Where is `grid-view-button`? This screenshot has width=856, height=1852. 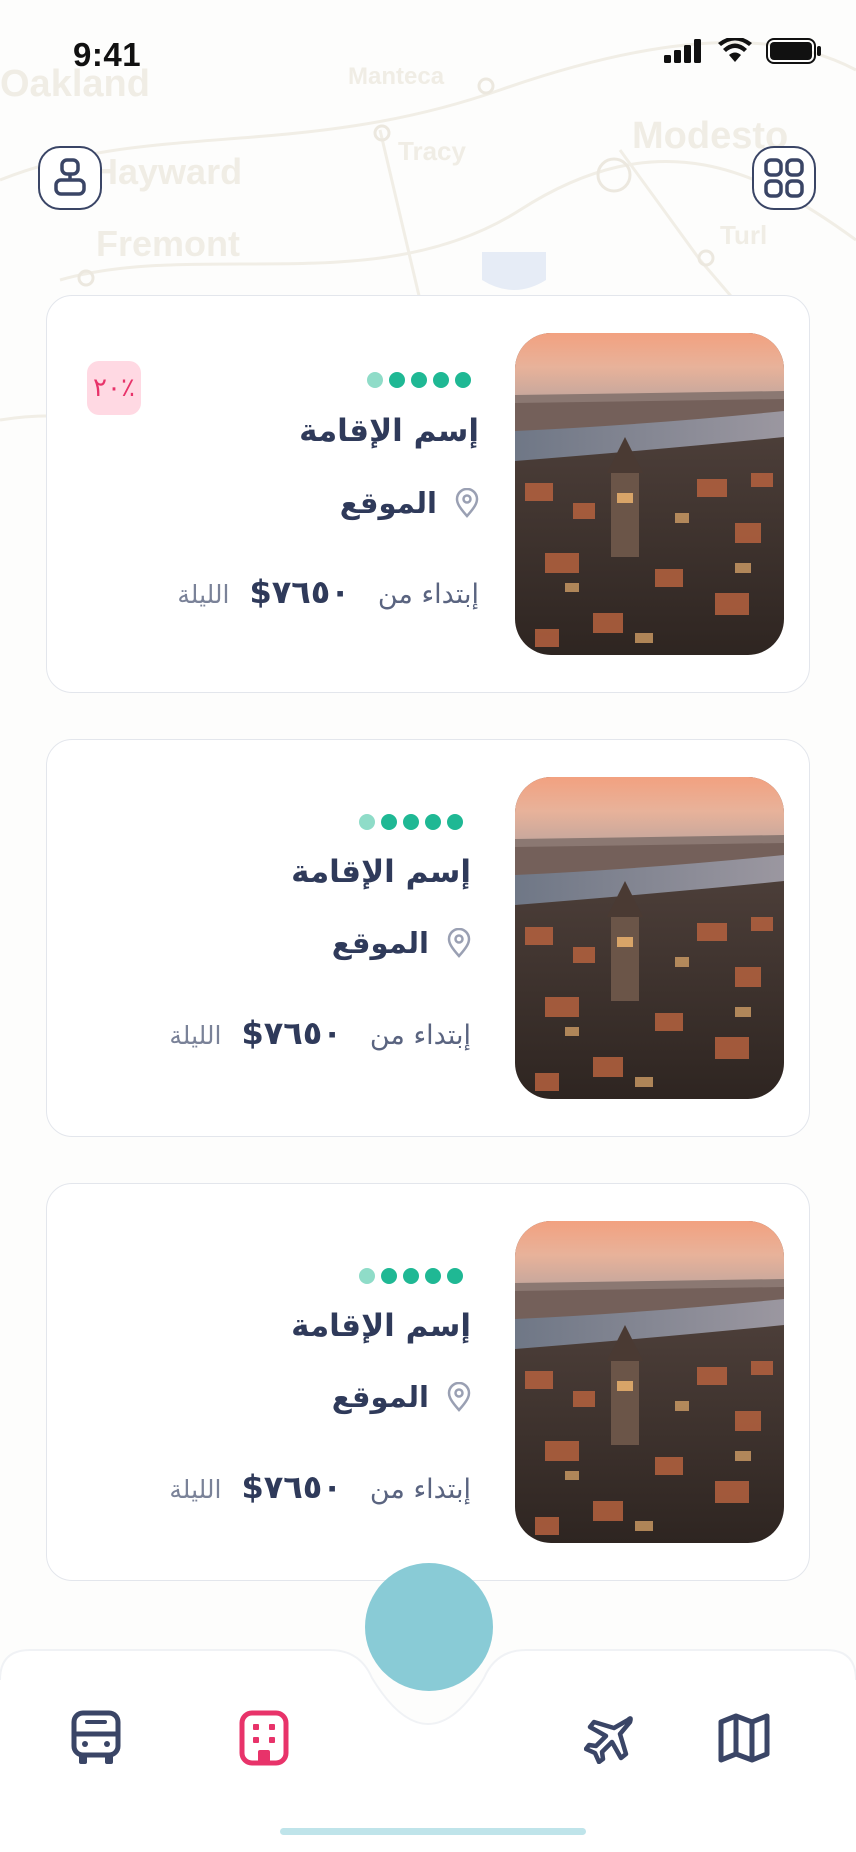 grid-view-button is located at coordinates (784, 178).